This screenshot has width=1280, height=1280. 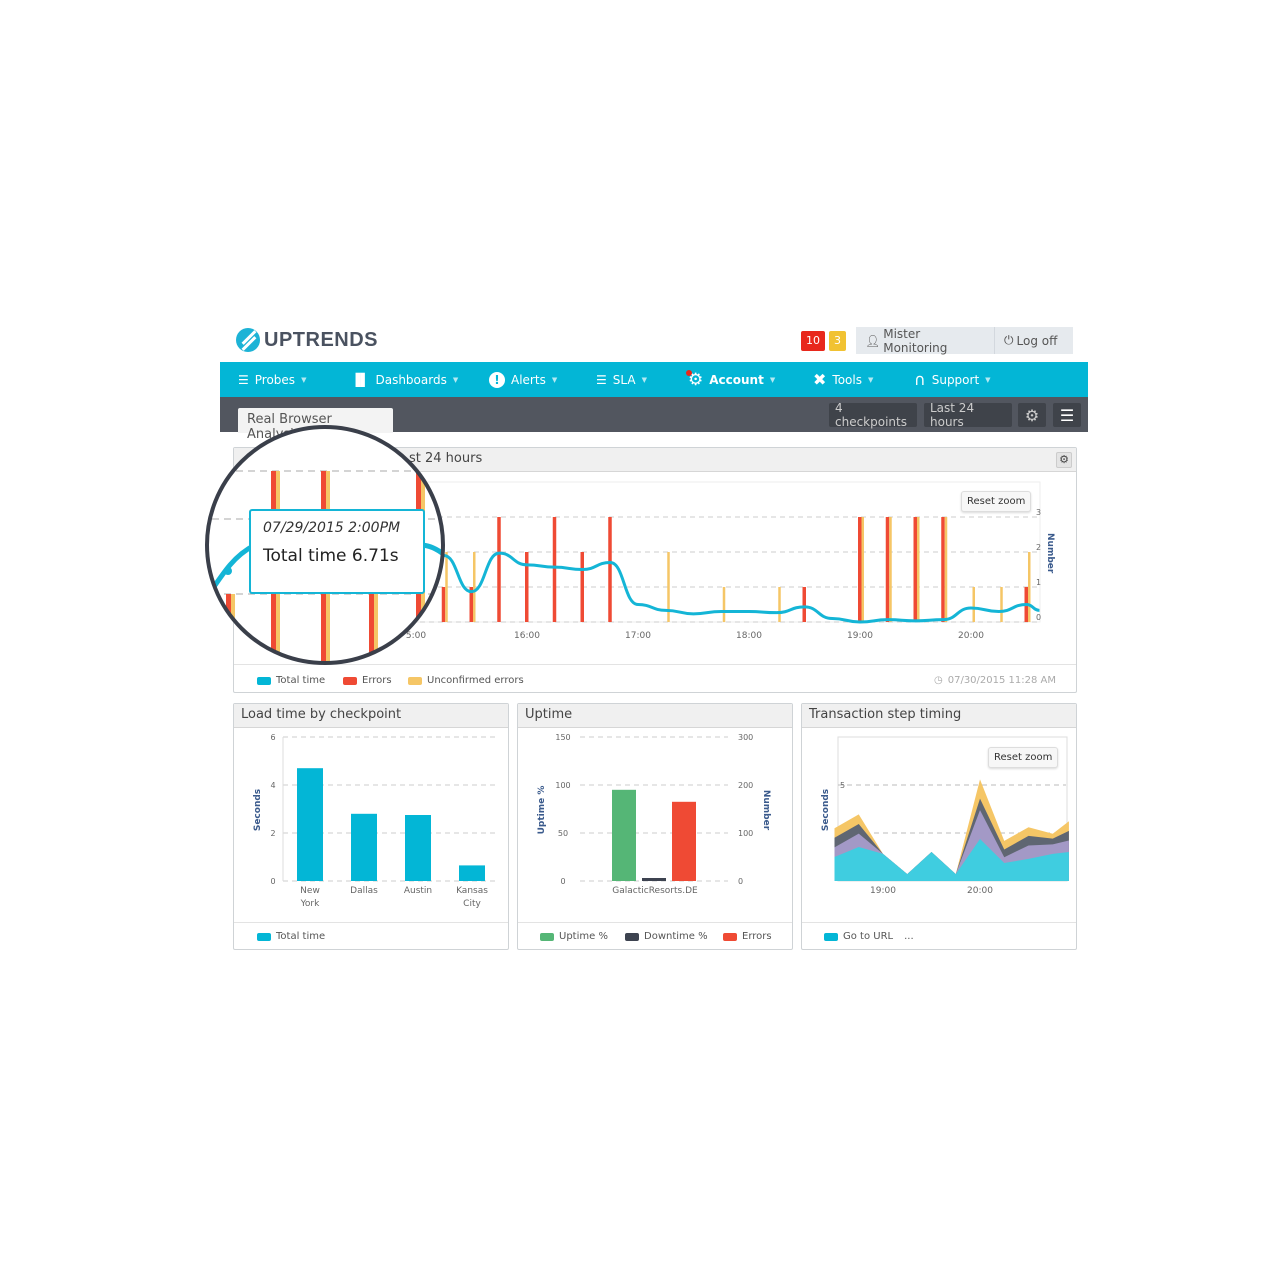 I want to click on nav-label: SLA, so click(x=624, y=379).